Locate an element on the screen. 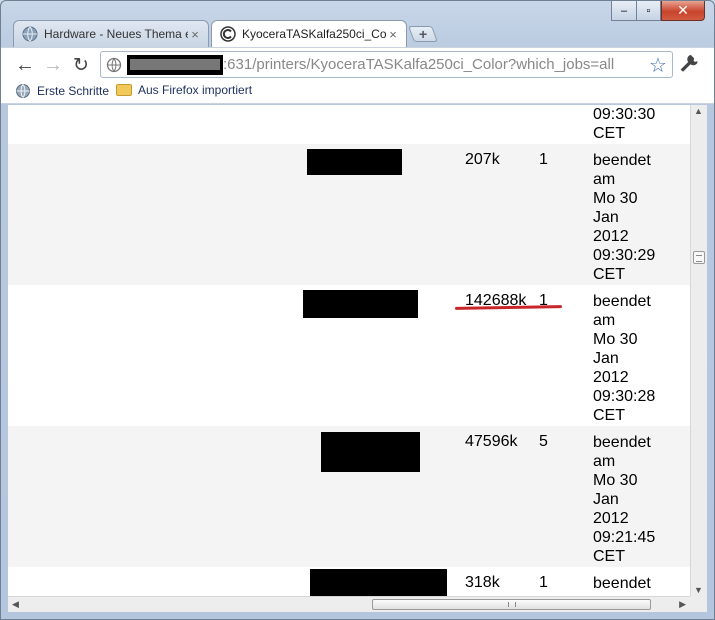 The height and width of the screenshot is (620, 715). horizontal-scroll-thumb is located at coordinates (511, 604).